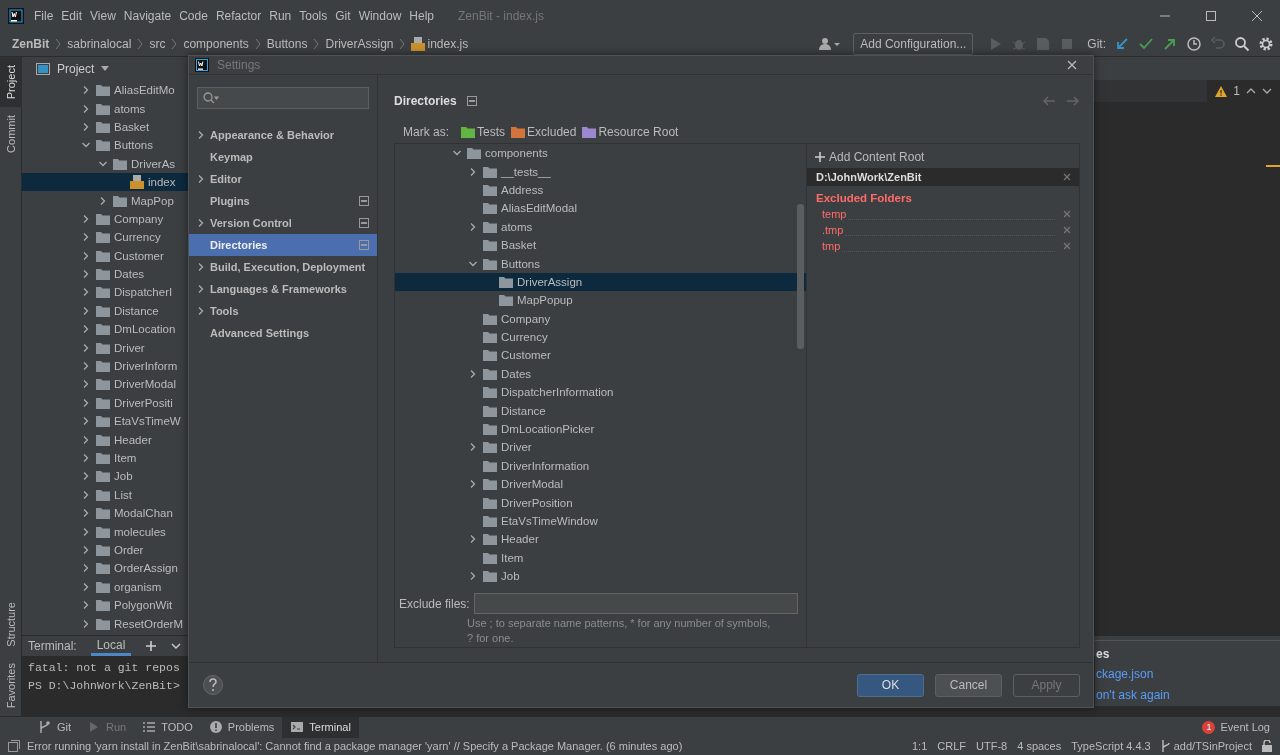 This screenshot has width=1280, height=755. I want to click on tool-window-tab: Terminal, so click(320, 727).